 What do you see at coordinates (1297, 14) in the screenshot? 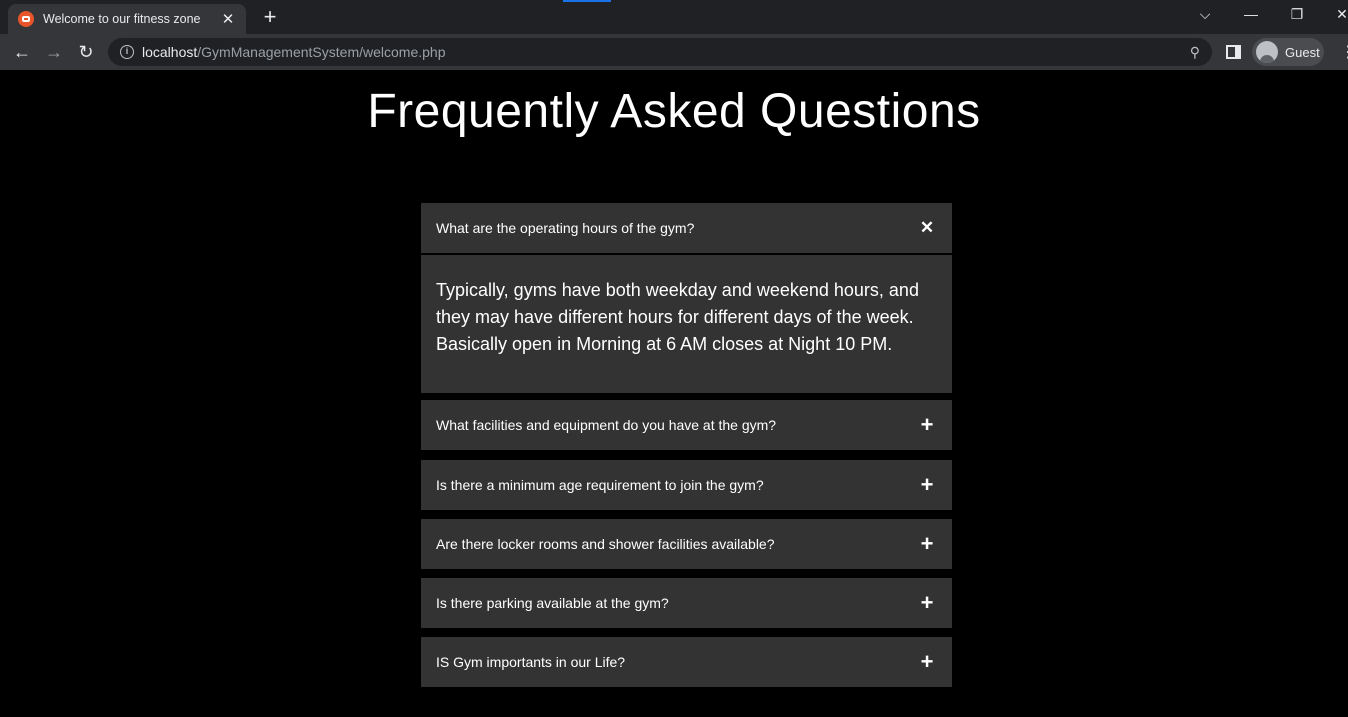
I see `restore-icon: ❐` at bounding box center [1297, 14].